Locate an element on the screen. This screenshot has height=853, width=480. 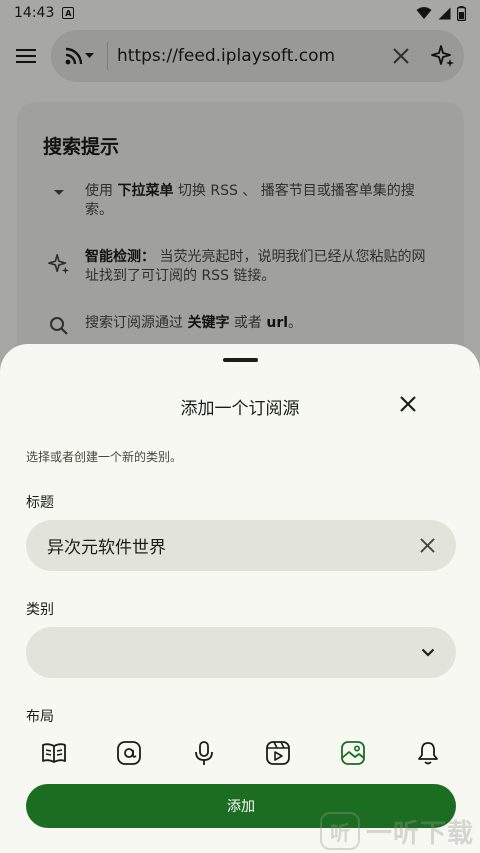
title-input: 异次元软件世界 is located at coordinates (241, 545).